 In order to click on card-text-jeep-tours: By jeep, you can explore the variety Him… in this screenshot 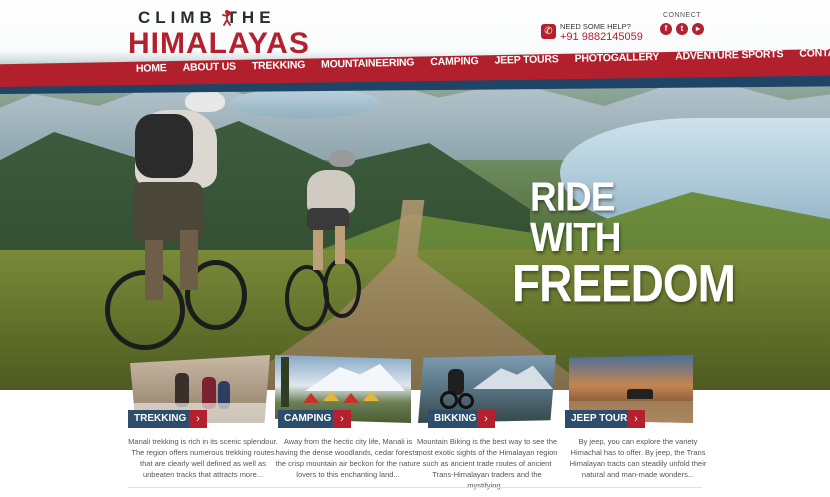, I will do `click(638, 458)`.